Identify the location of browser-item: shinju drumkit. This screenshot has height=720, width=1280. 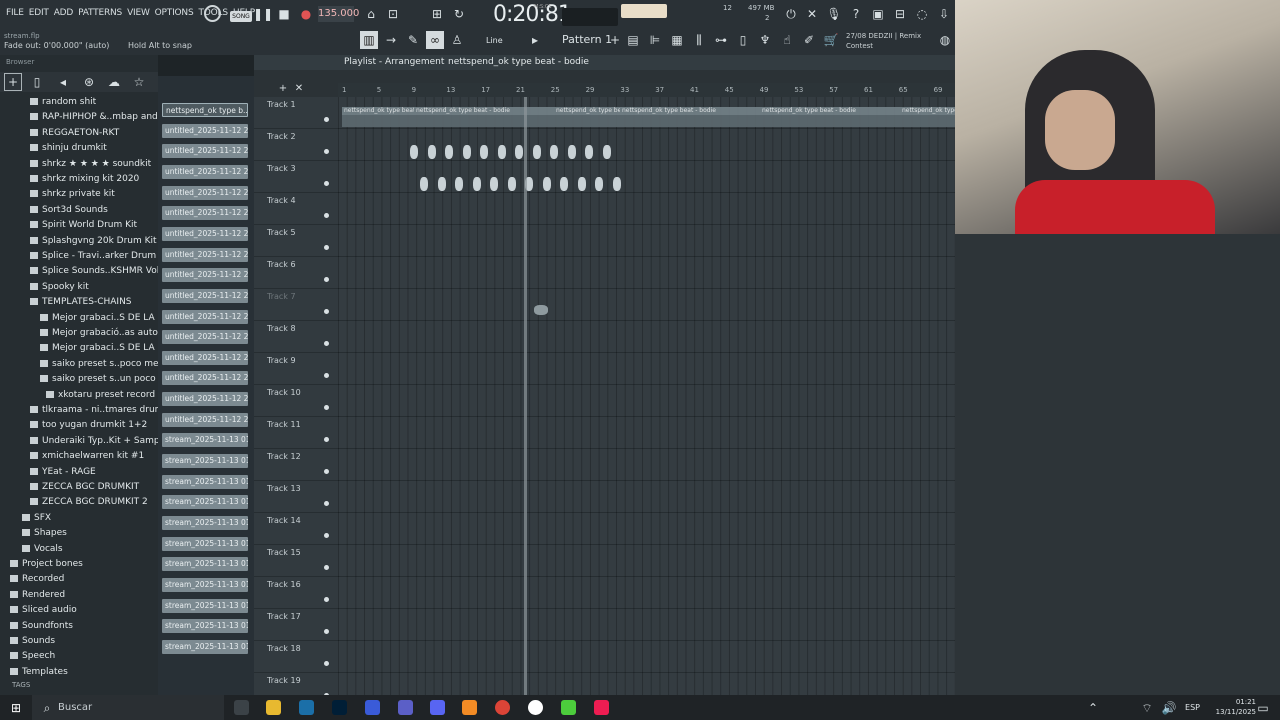
(79, 148).